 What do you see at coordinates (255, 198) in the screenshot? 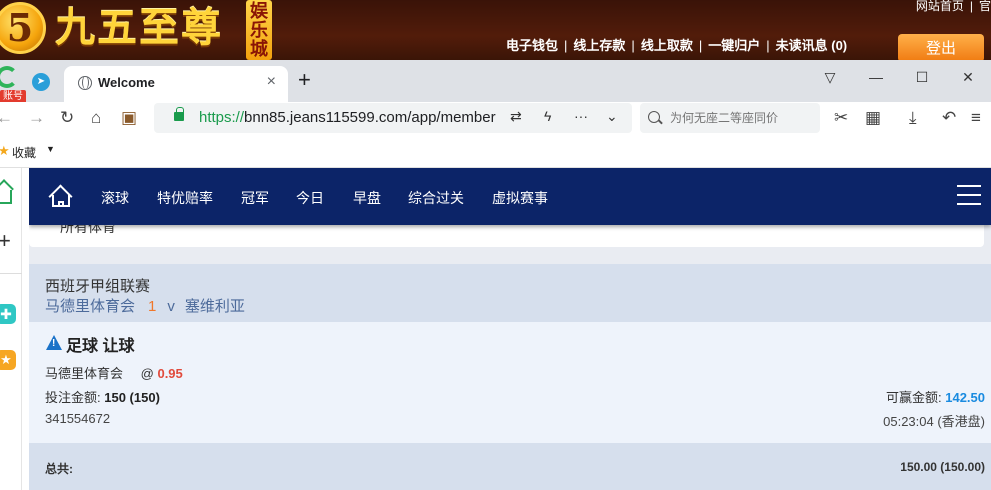
I see `nav-outright: 冠军` at bounding box center [255, 198].